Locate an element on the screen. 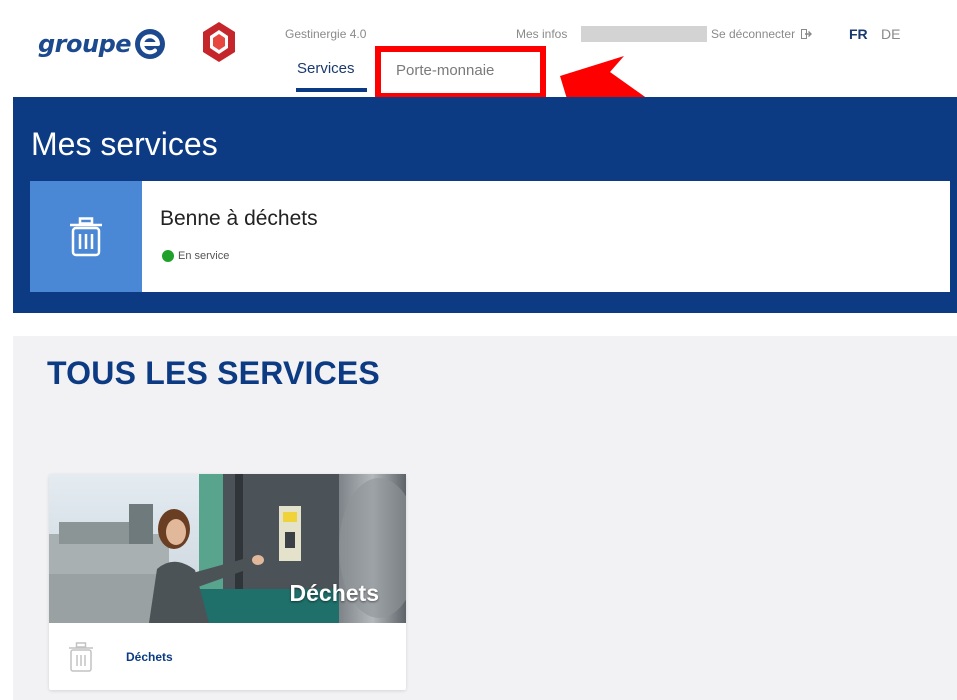 Image resolution: width=957 pixels, height=700 pixels. emblem-icon is located at coordinates (219, 42).